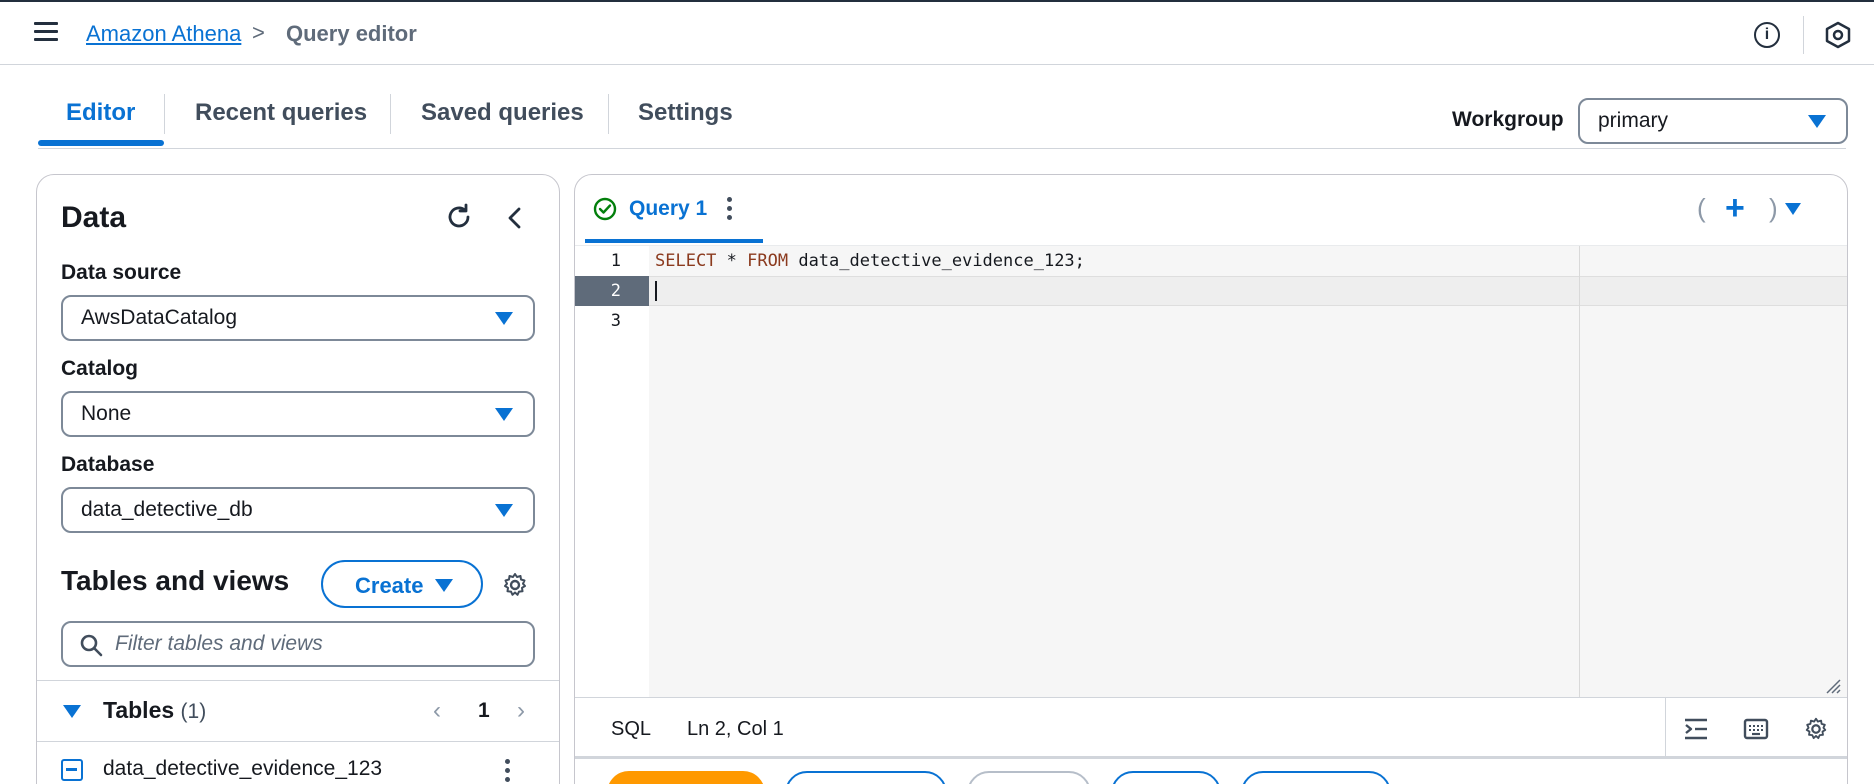 The image size is (1874, 784). What do you see at coordinates (685, 119) in the screenshot?
I see `tab-settings: Settings` at bounding box center [685, 119].